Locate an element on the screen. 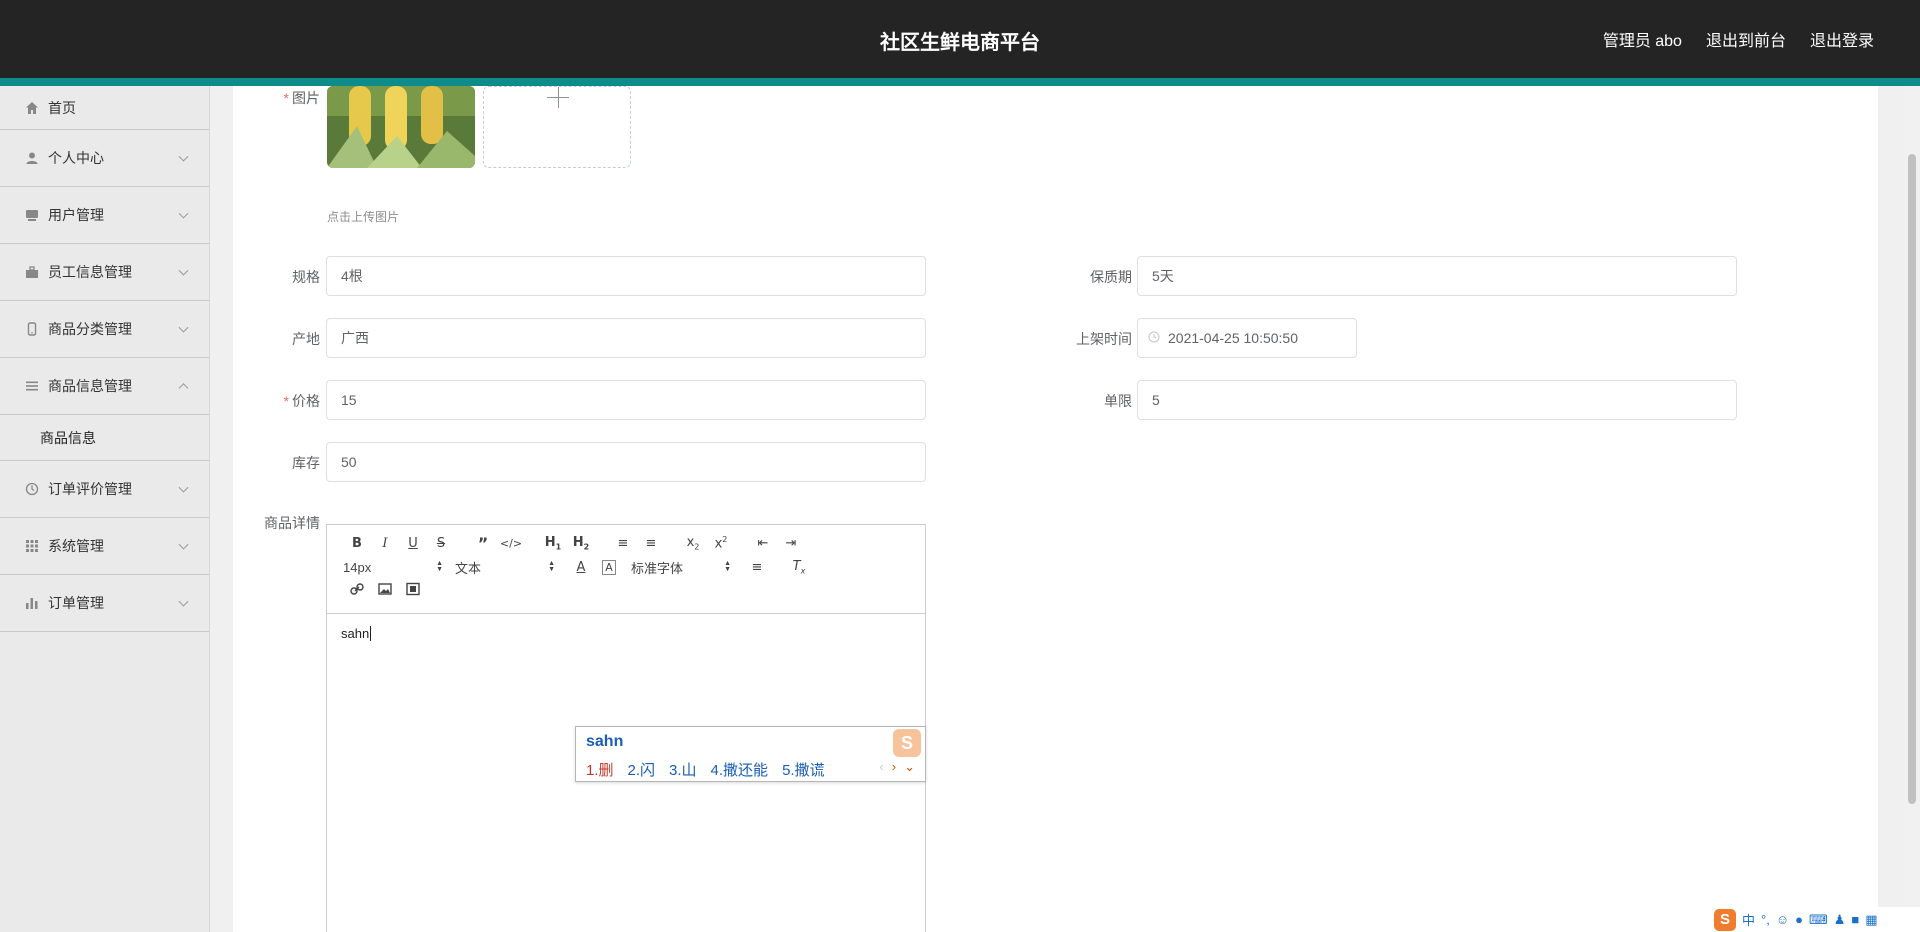  back-to-front-link: 退出到前台 is located at coordinates (1746, 39).